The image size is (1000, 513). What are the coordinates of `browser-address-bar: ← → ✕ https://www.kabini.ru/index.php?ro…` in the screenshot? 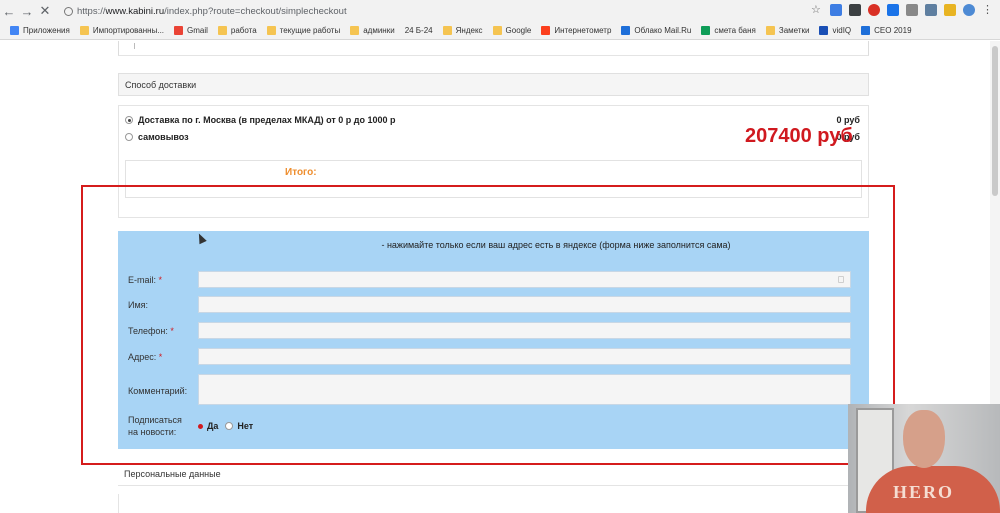 It's located at (500, 11).